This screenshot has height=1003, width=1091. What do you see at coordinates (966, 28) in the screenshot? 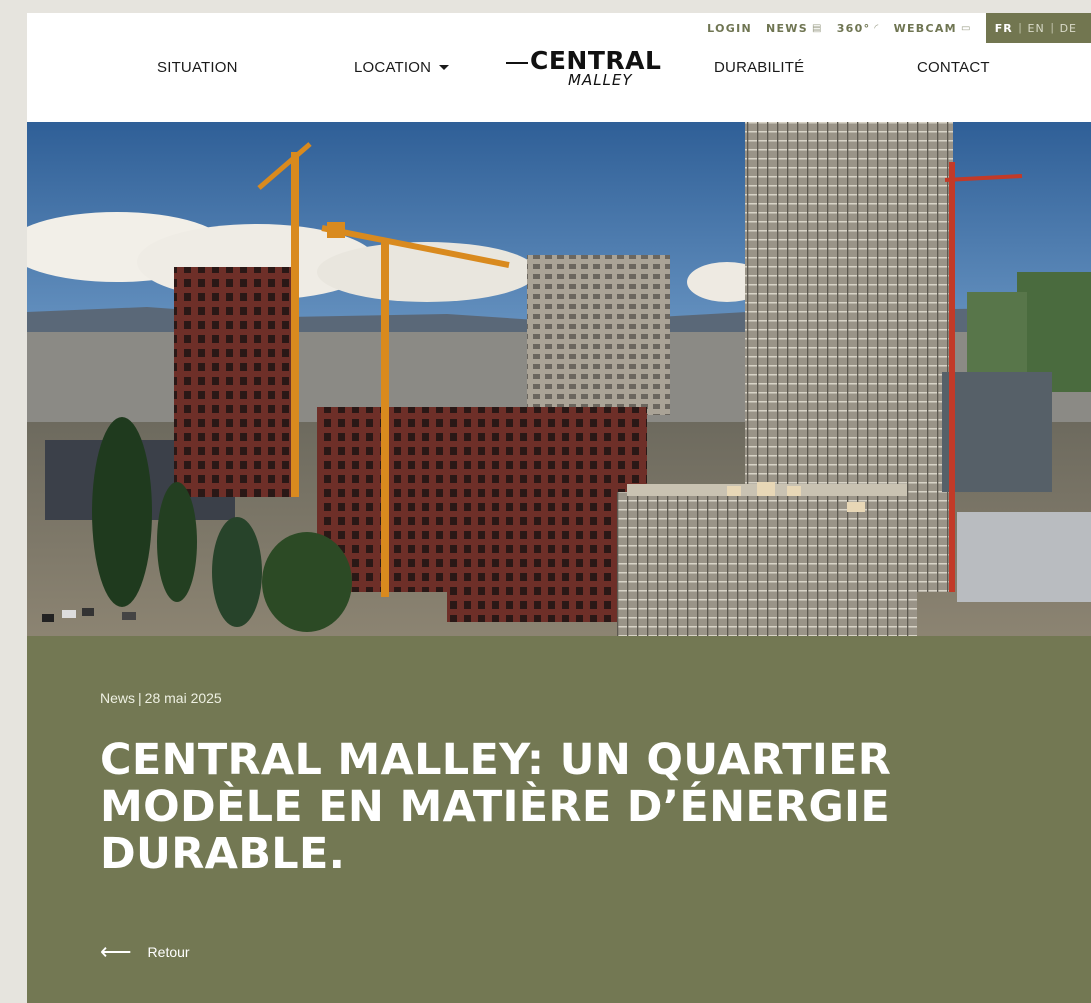
I see `camera-icon: ▭` at bounding box center [966, 28].